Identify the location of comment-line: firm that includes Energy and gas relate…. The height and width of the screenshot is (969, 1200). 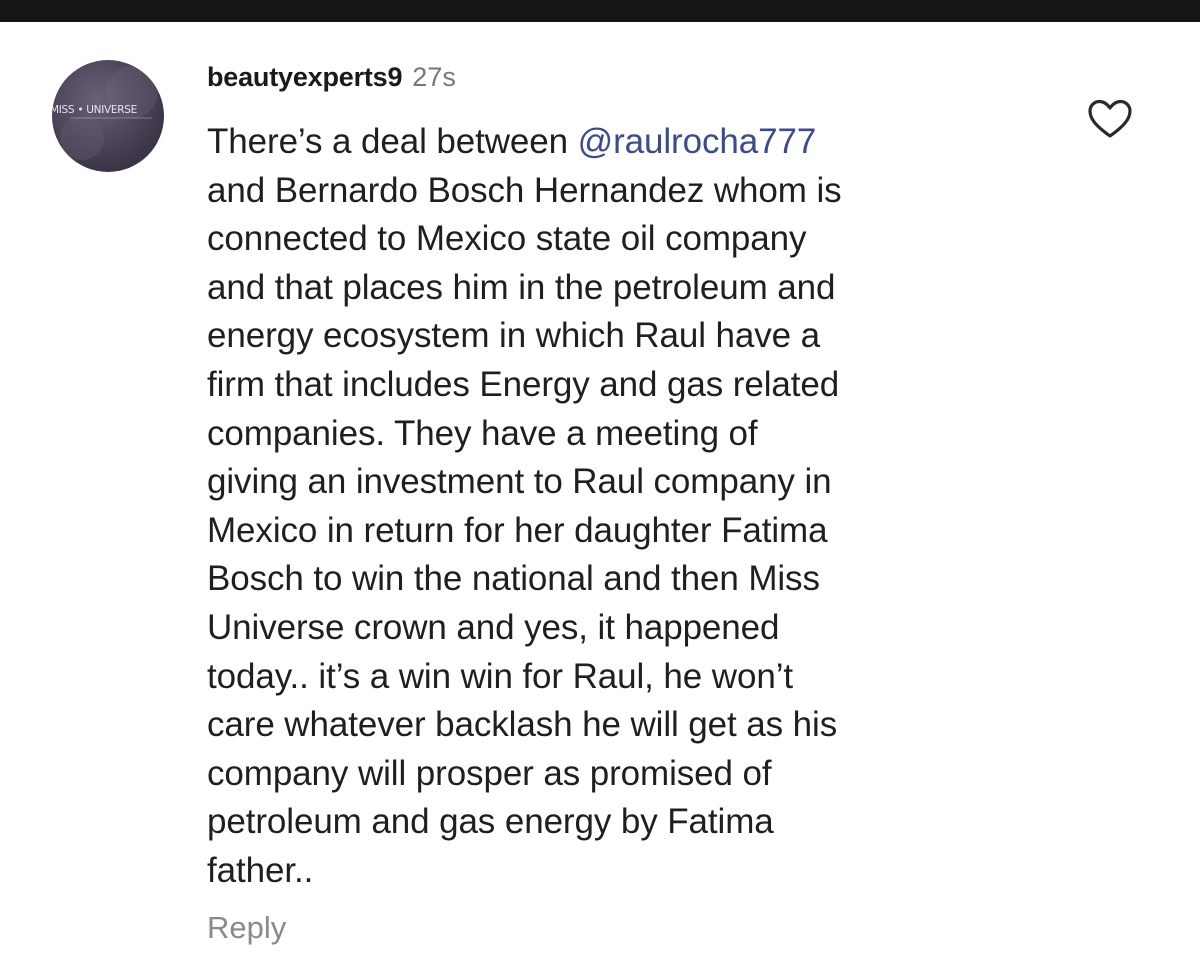
(523, 384).